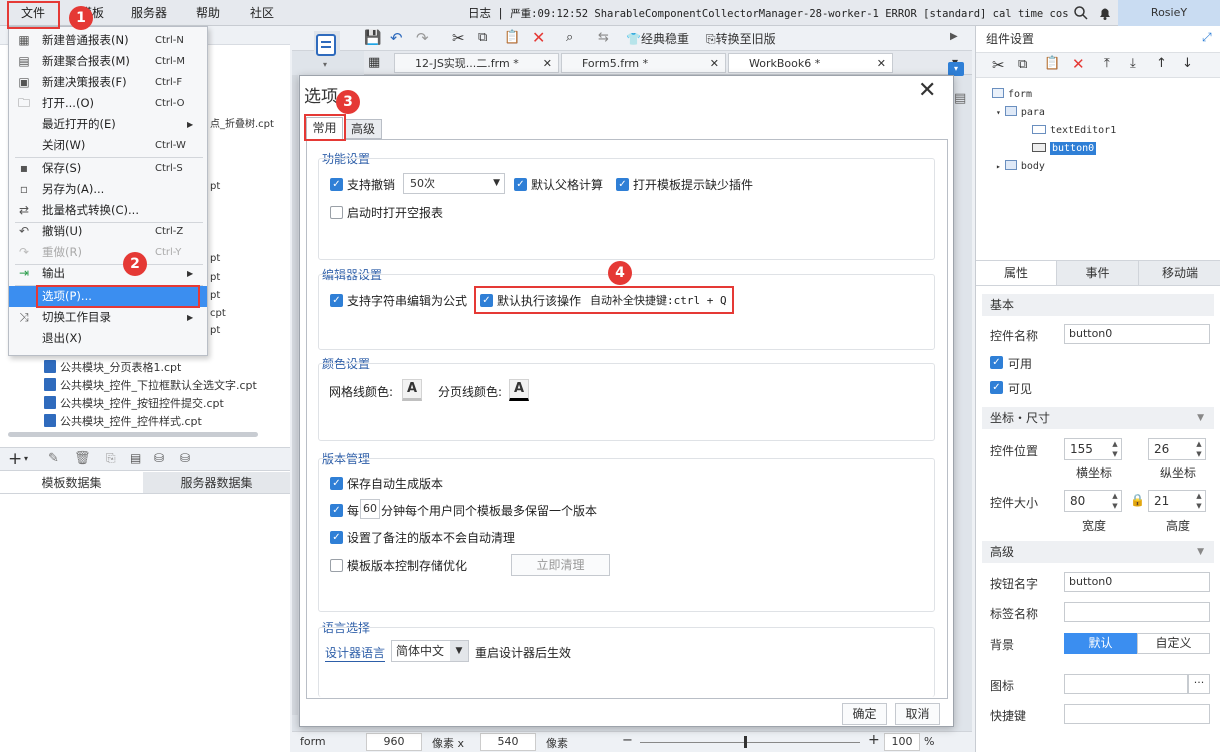 Image resolution: width=1220 pixels, height=752 pixels. Describe the element at coordinates (956, 69) in the screenshot. I see `dropdown-toggle-icon: ▾` at that location.